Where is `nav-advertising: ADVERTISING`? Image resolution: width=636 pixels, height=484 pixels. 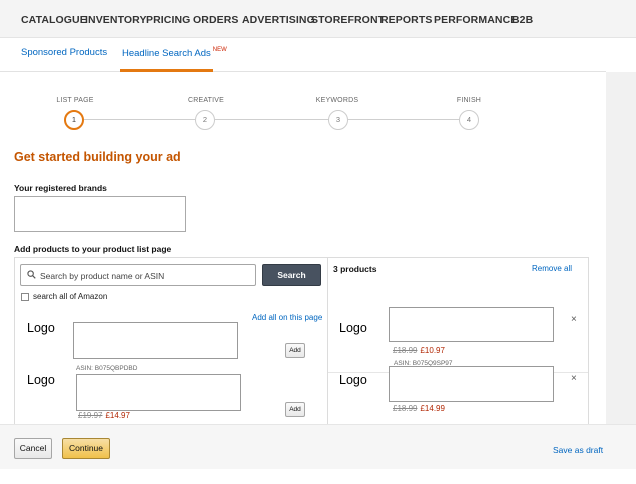 nav-advertising: ADVERTISING is located at coordinates (278, 20).